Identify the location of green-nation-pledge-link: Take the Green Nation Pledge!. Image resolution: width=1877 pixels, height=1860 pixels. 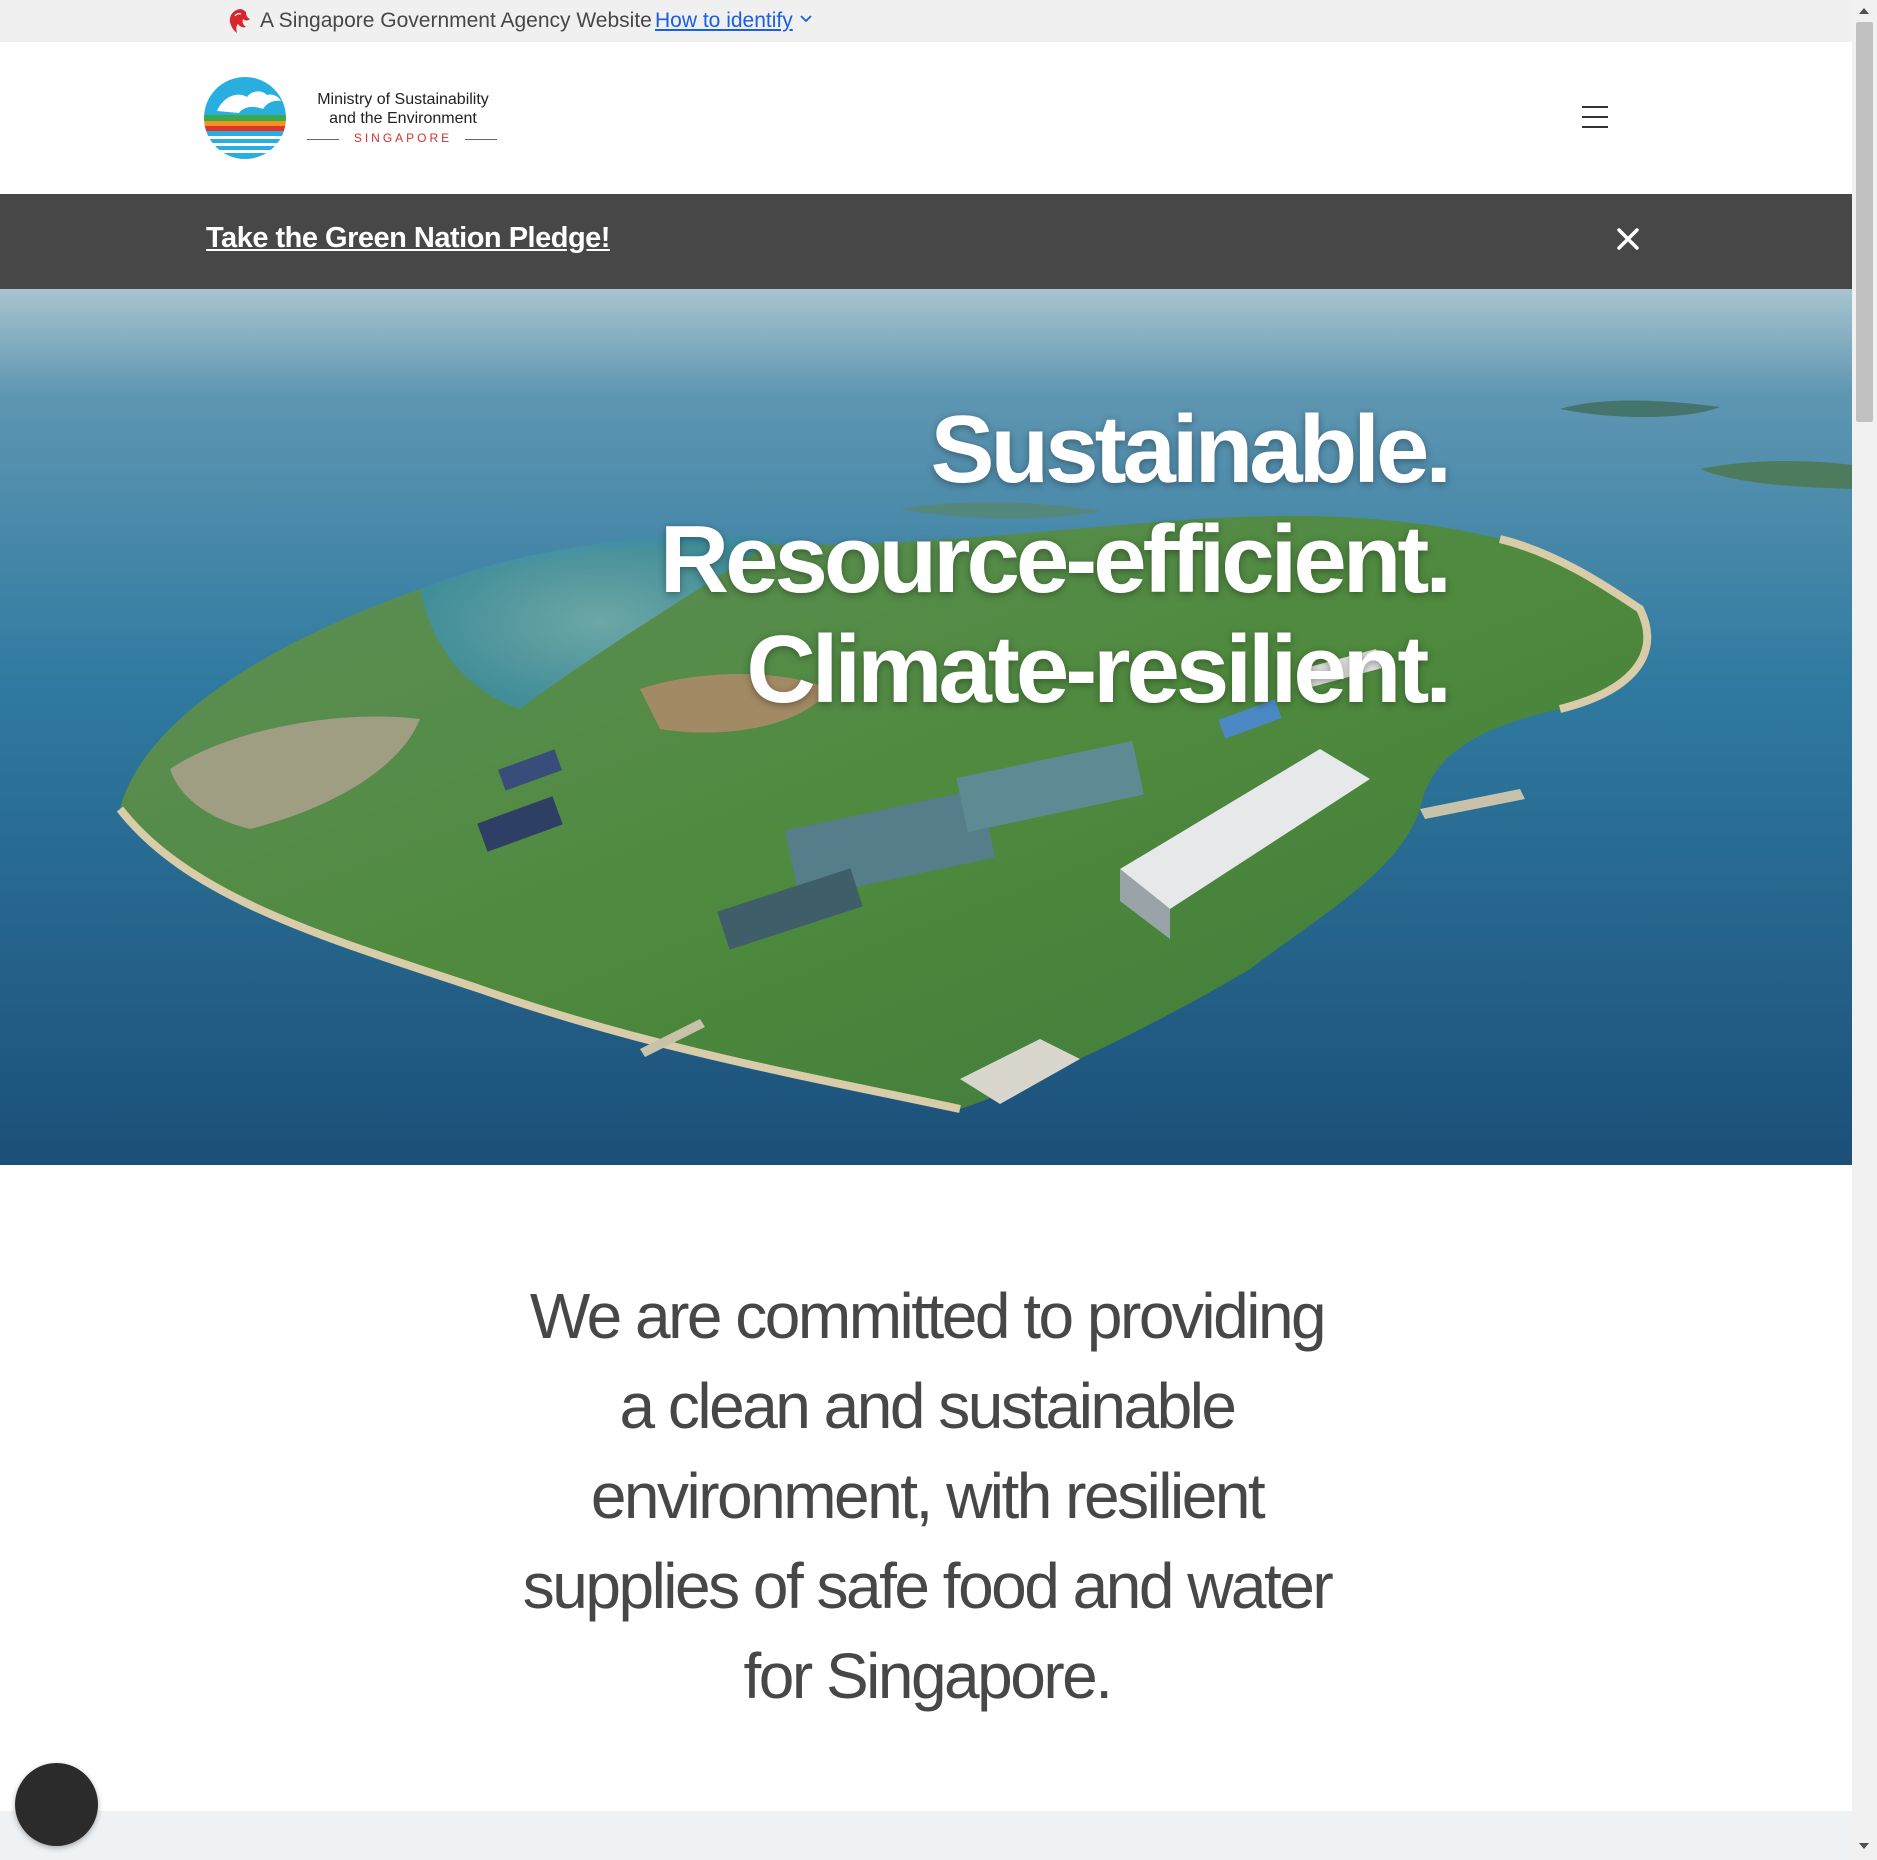
(408, 238).